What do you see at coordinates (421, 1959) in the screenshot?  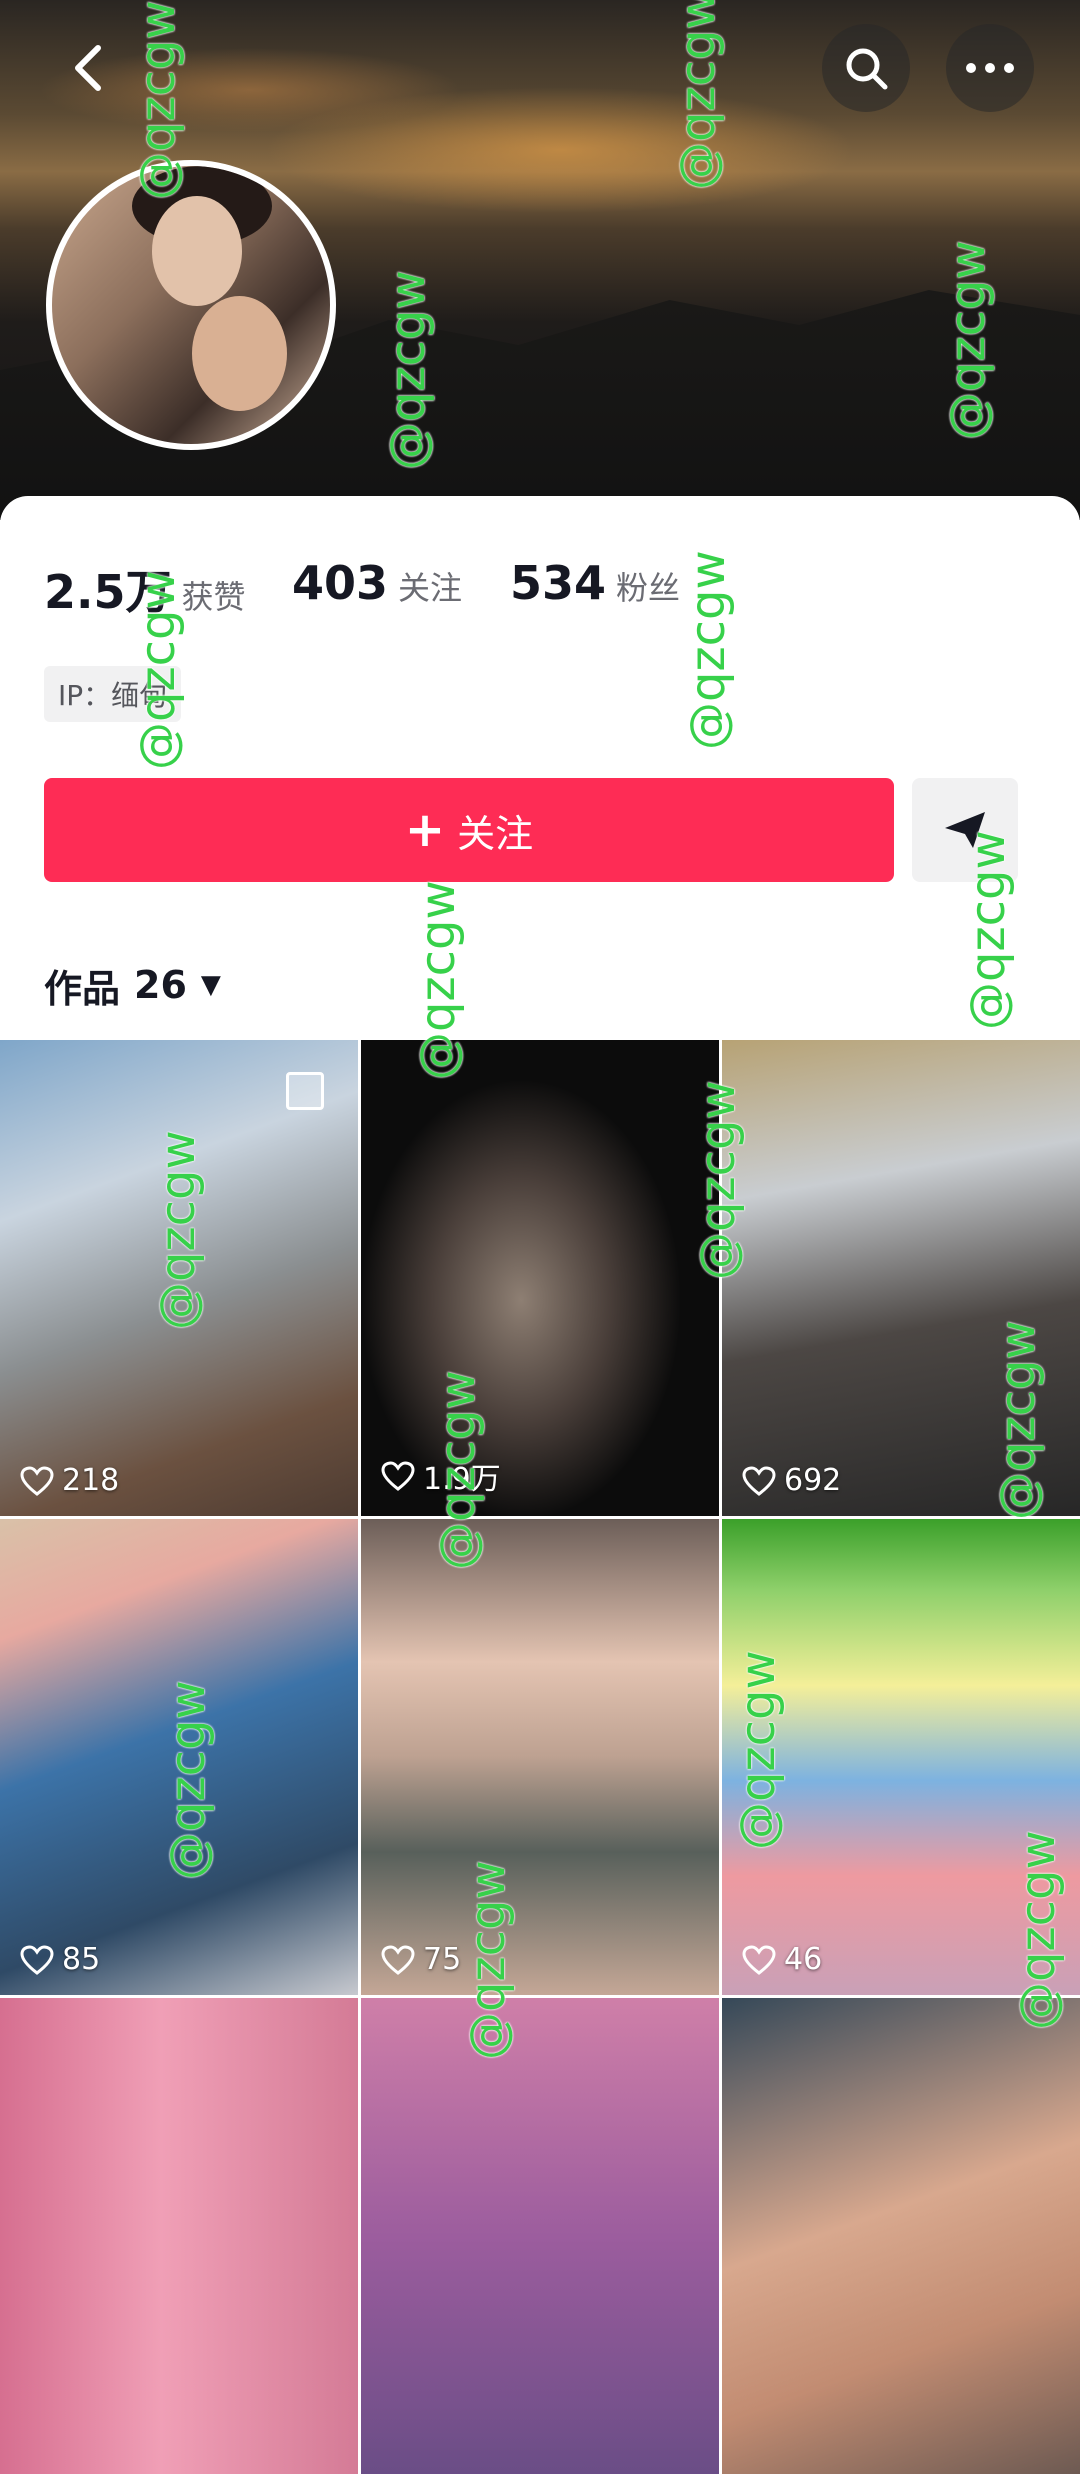 I see `like-count: 75` at bounding box center [421, 1959].